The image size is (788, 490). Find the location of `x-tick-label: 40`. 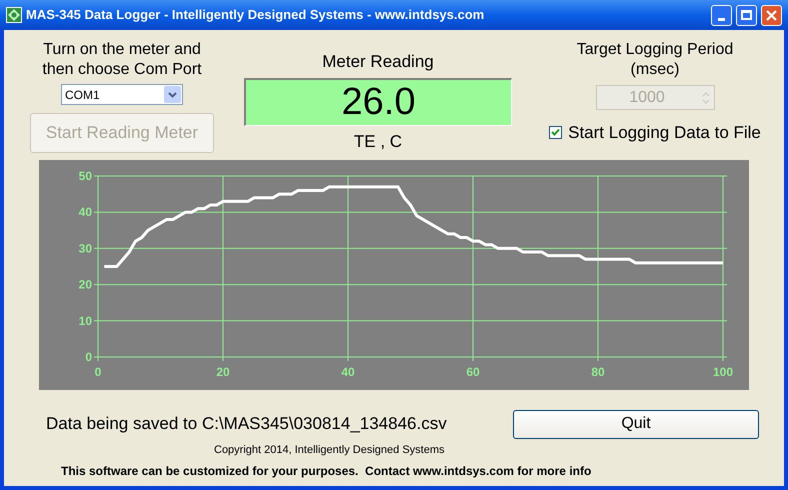

x-tick-label: 40 is located at coordinates (348, 372).